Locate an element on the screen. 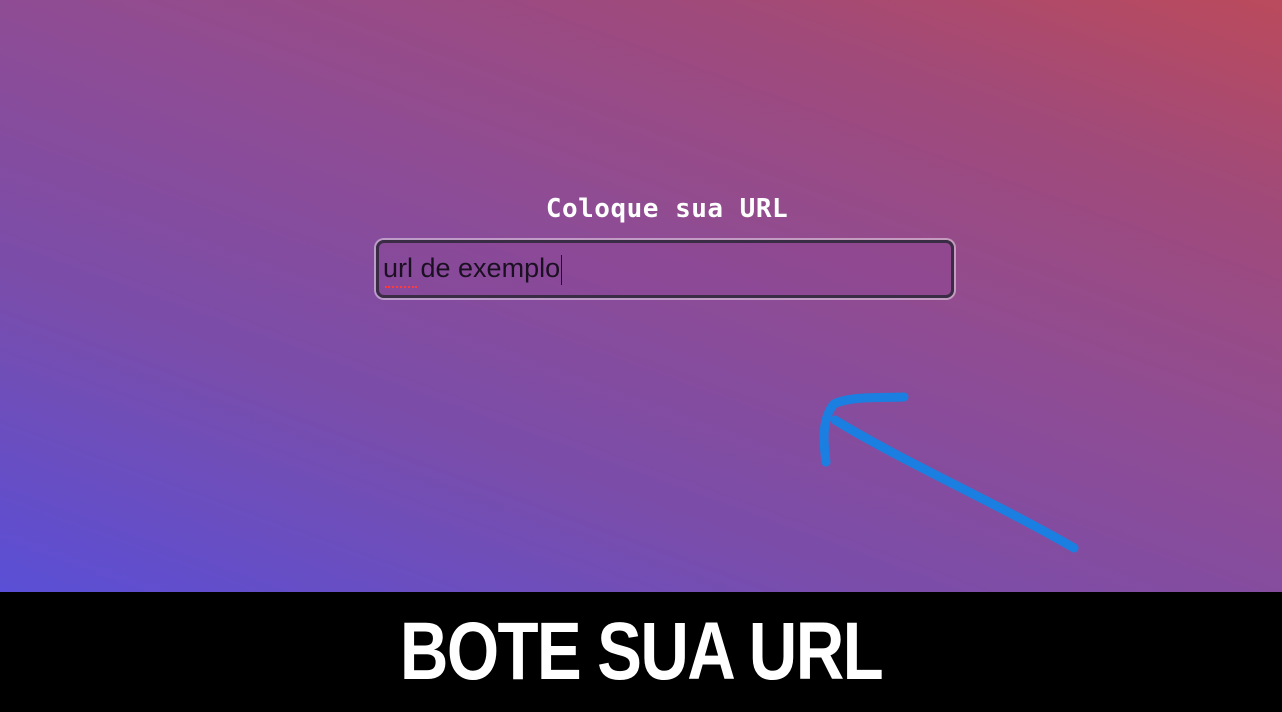 The width and height of the screenshot is (1282, 712). url-label: Coloque sua URL is located at coordinates (667, 209).